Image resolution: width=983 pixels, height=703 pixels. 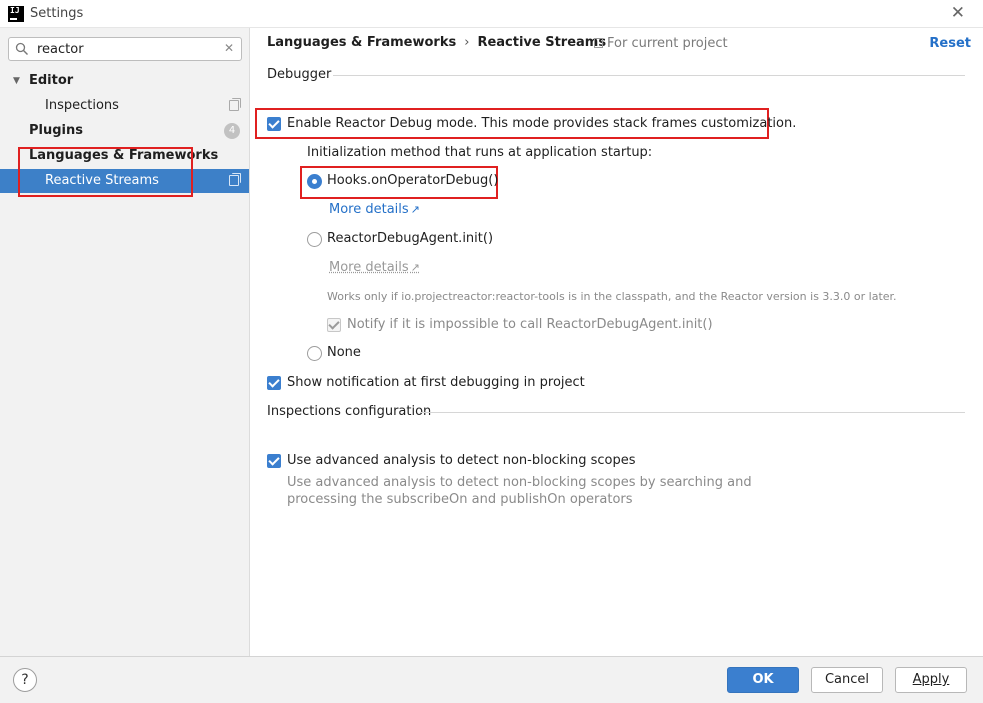 I want to click on sidebar-item-label: Plugins, so click(x=56, y=130).